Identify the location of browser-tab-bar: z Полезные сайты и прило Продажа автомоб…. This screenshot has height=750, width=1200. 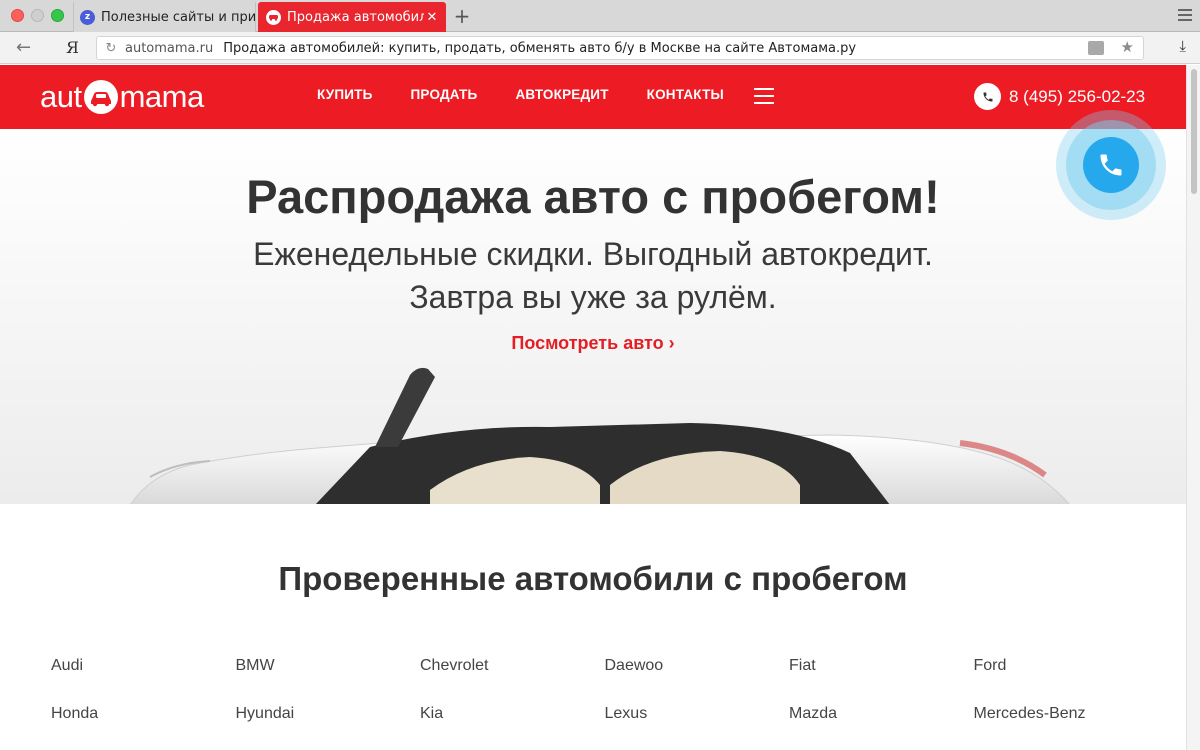
(600, 16).